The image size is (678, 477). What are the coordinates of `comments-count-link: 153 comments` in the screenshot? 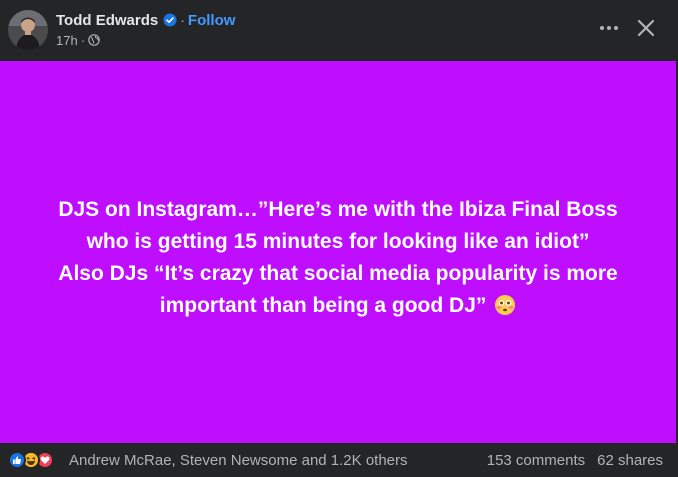 It's located at (536, 460).